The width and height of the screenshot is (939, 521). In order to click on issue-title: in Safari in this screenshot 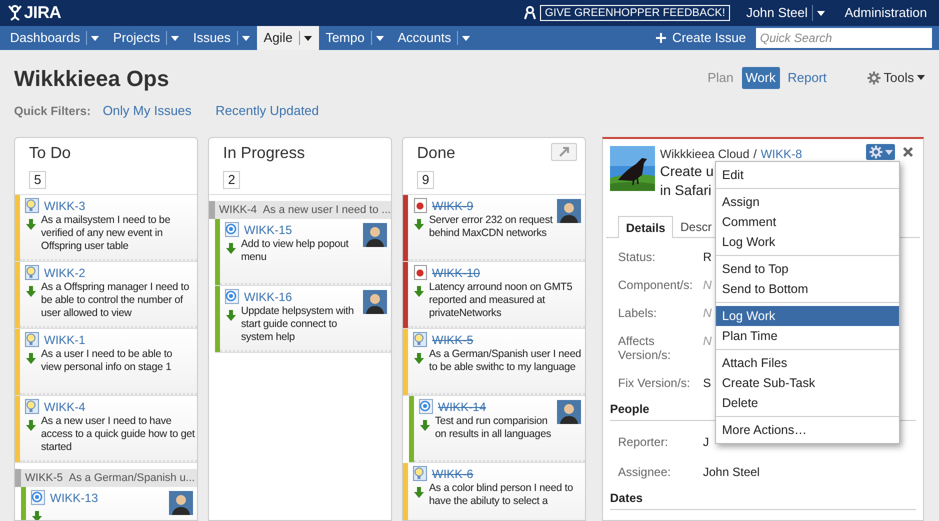, I will do `click(686, 190)`.